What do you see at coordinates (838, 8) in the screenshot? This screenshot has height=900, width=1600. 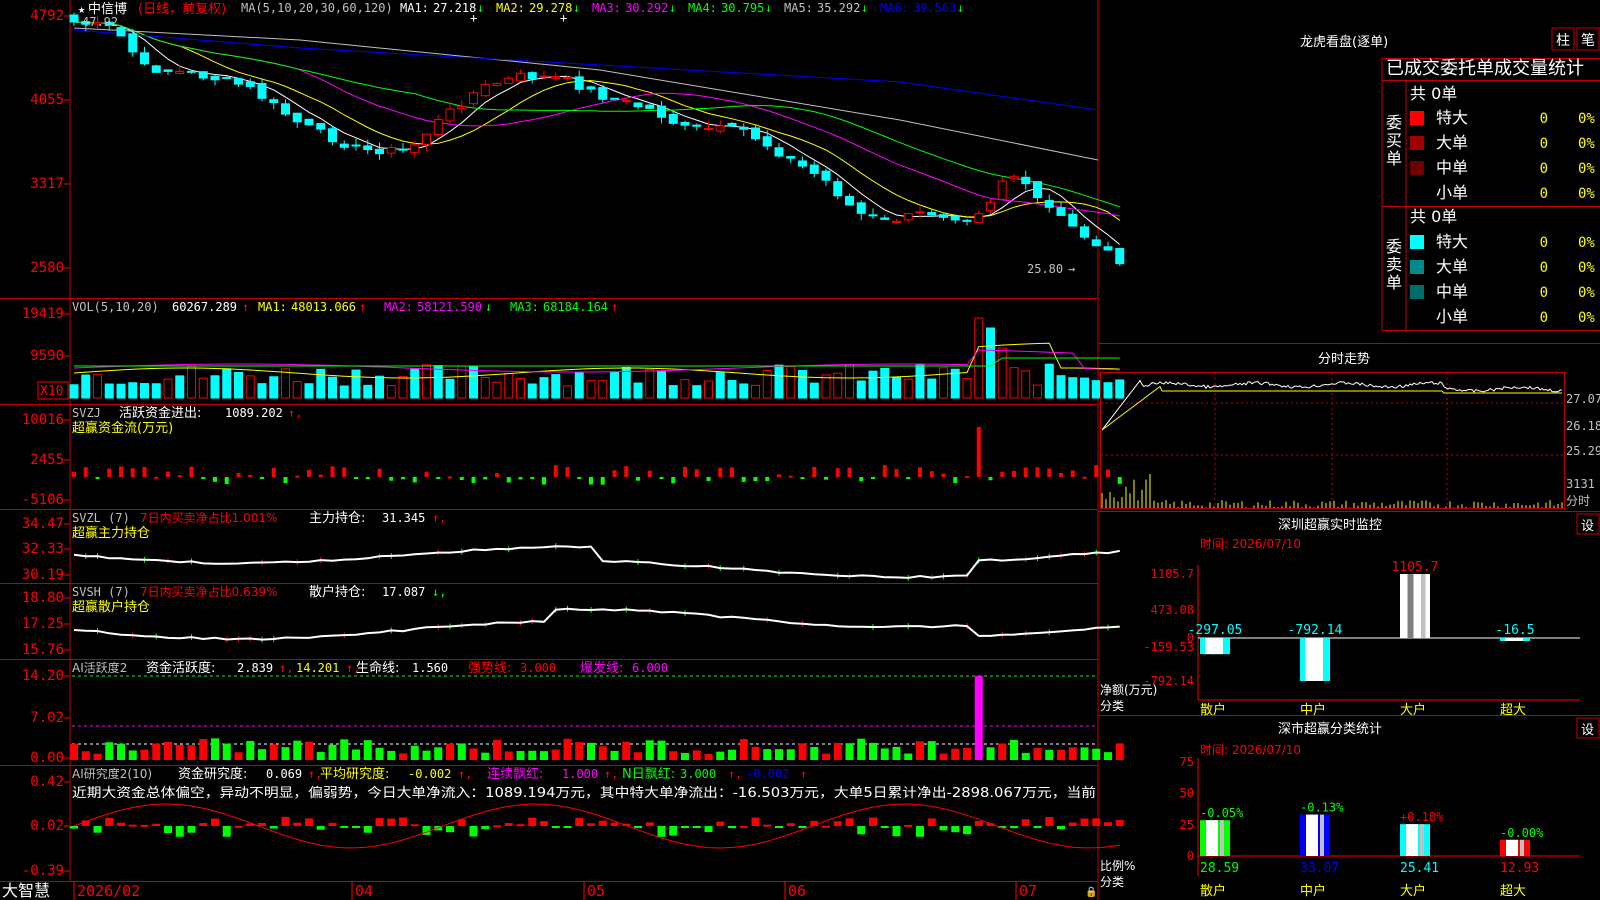 I see `ma-legend-value: 35.292` at bounding box center [838, 8].